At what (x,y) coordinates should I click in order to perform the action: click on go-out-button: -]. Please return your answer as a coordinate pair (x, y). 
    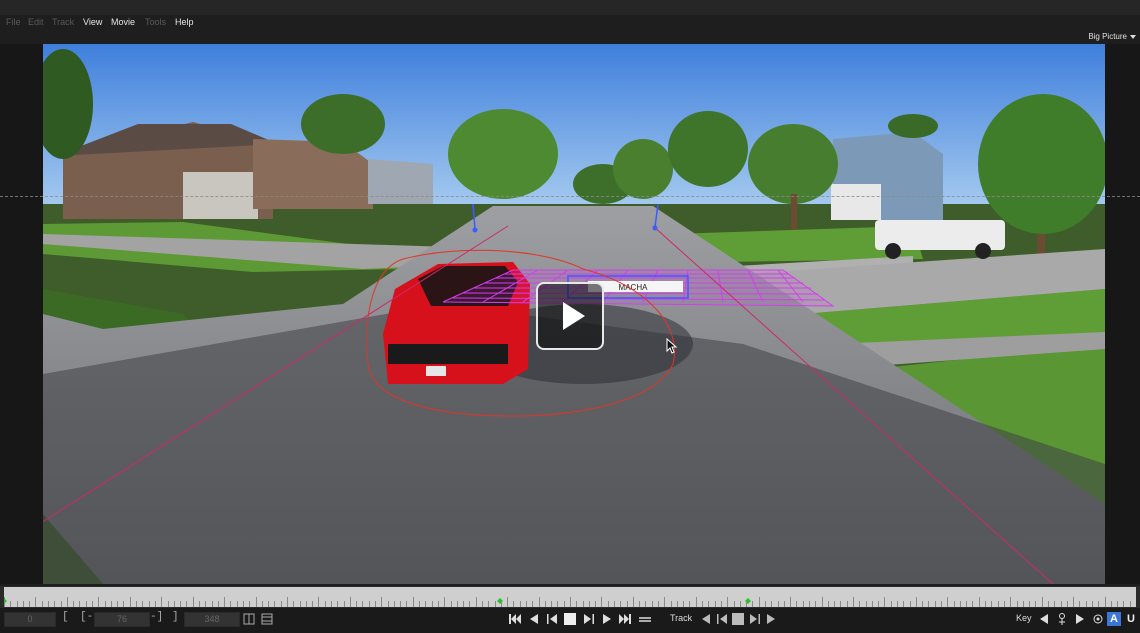
    Looking at the image, I should click on (156, 617).